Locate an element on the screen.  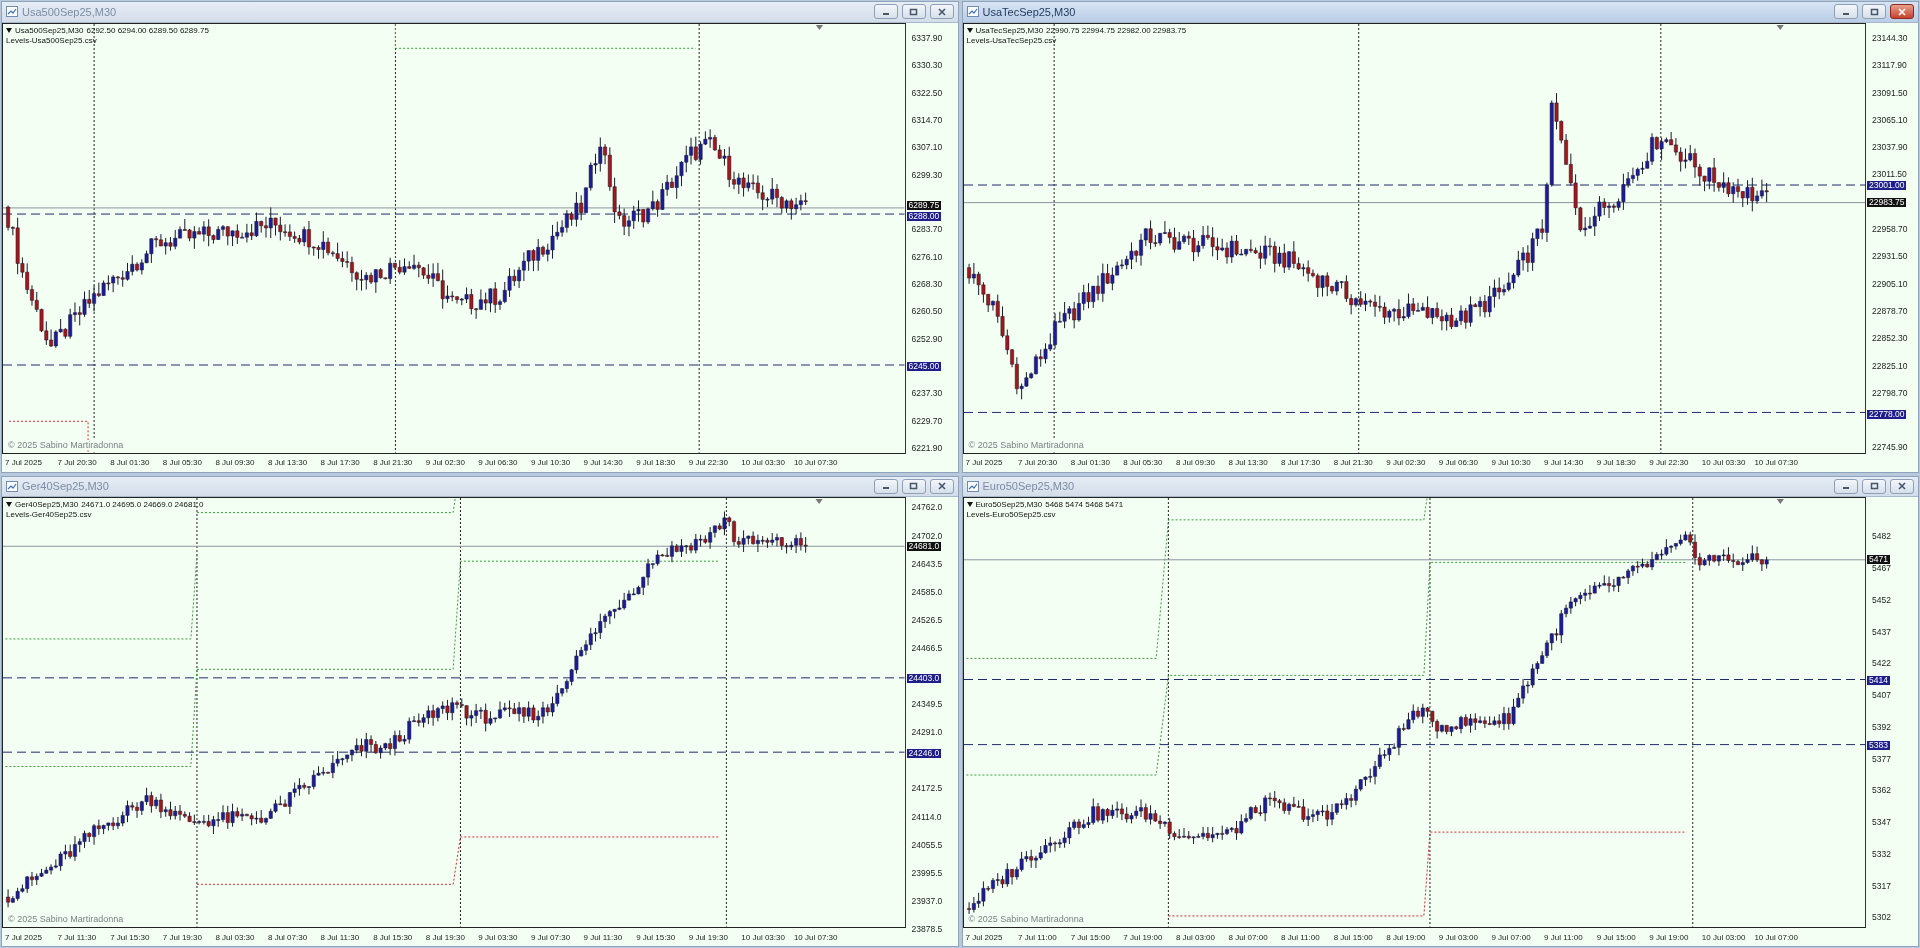
time-label: 9 Jul 02:30 is located at coordinates (445, 463).